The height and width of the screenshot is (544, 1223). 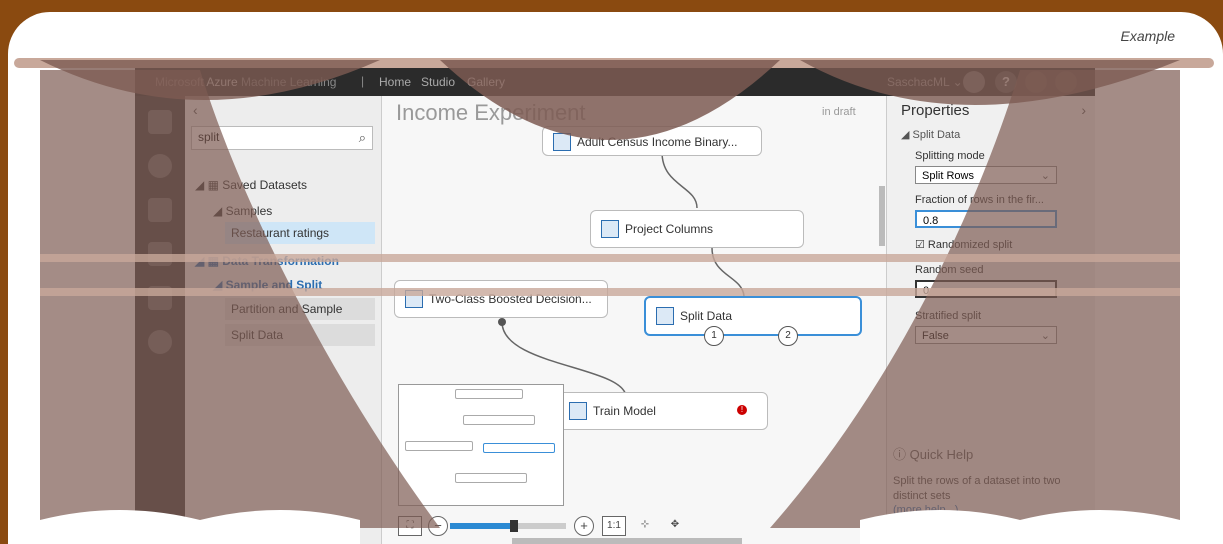 I want to click on tree-sample-and-split: ◢ Sample and Split, so click(x=267, y=285).